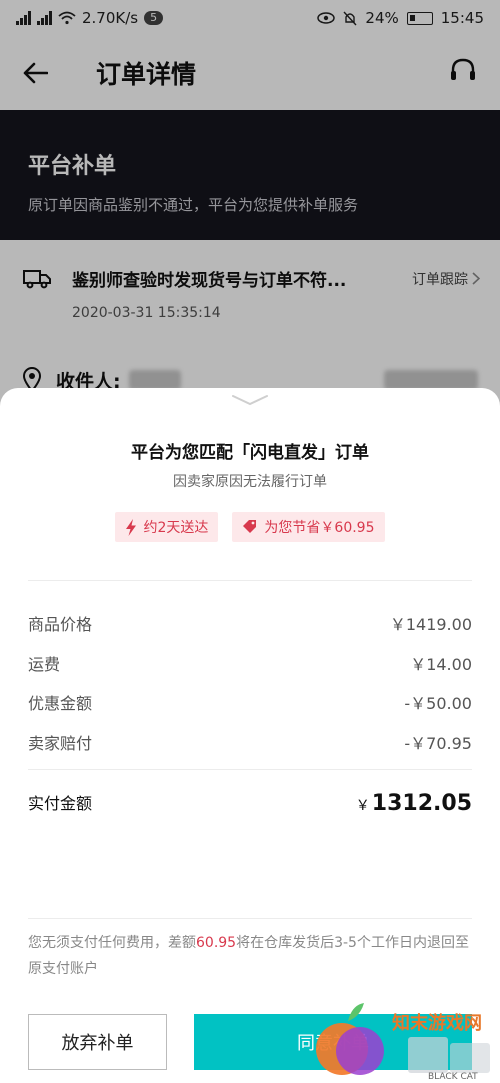  What do you see at coordinates (131, 527) in the screenshot?
I see `lightning-icon` at bounding box center [131, 527].